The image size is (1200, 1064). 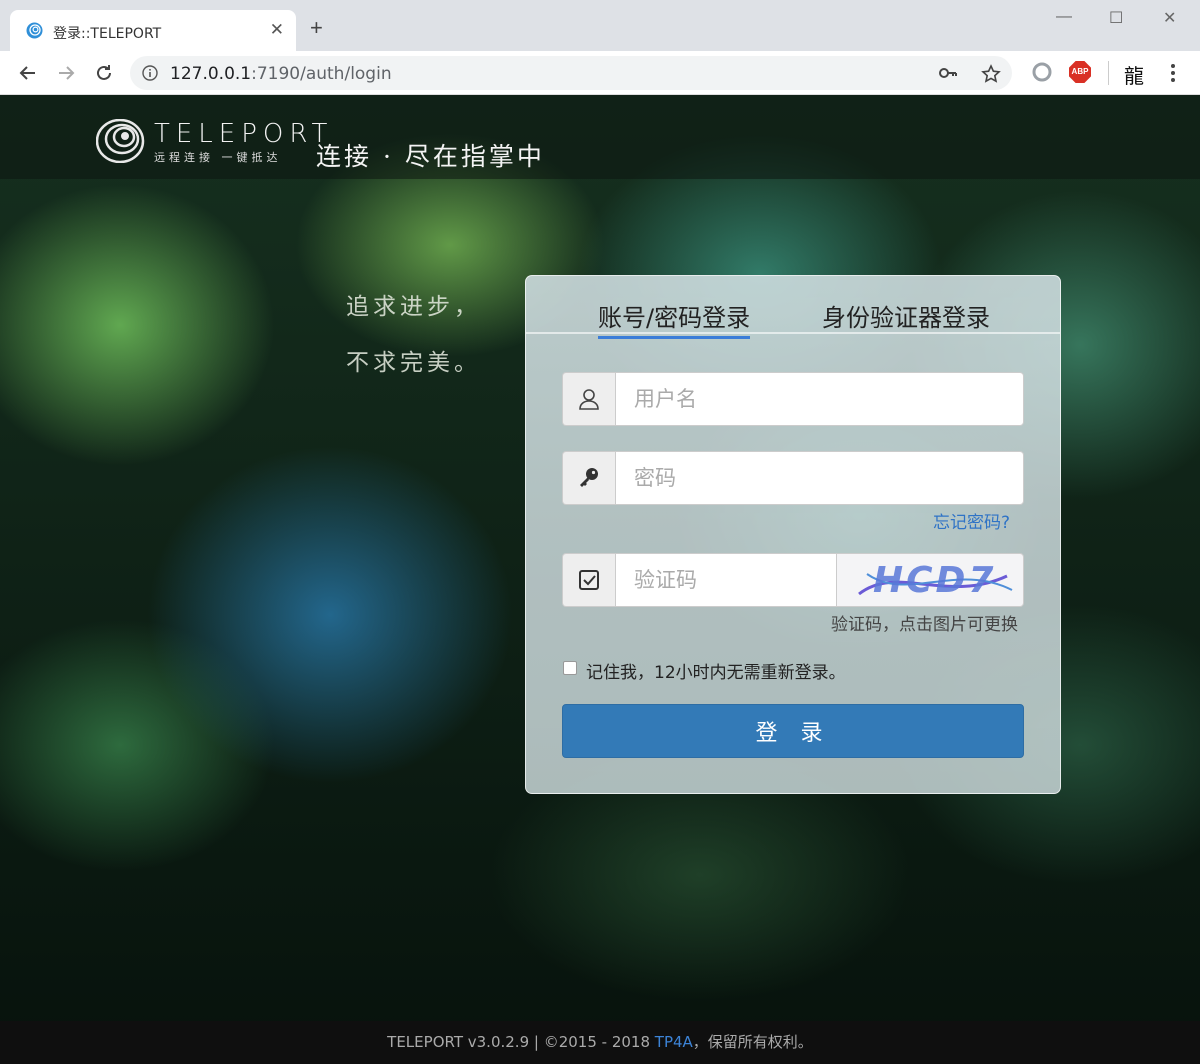 I want to click on minimize-icon: —, so click(x=1064, y=17).